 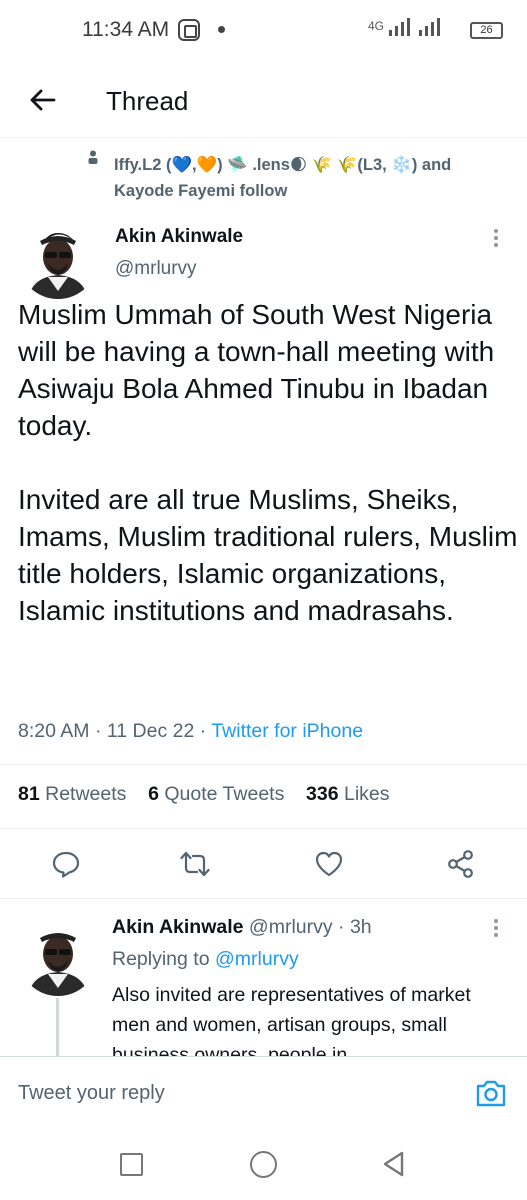 What do you see at coordinates (221, 29) in the screenshot?
I see `notification-dot-icon` at bounding box center [221, 29].